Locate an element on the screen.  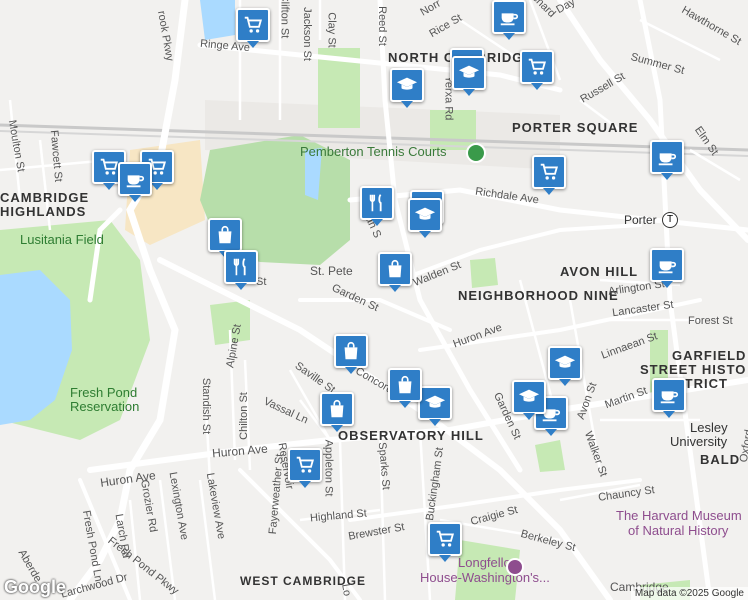
street-clay: Clay St is located at coordinates (331, 30).